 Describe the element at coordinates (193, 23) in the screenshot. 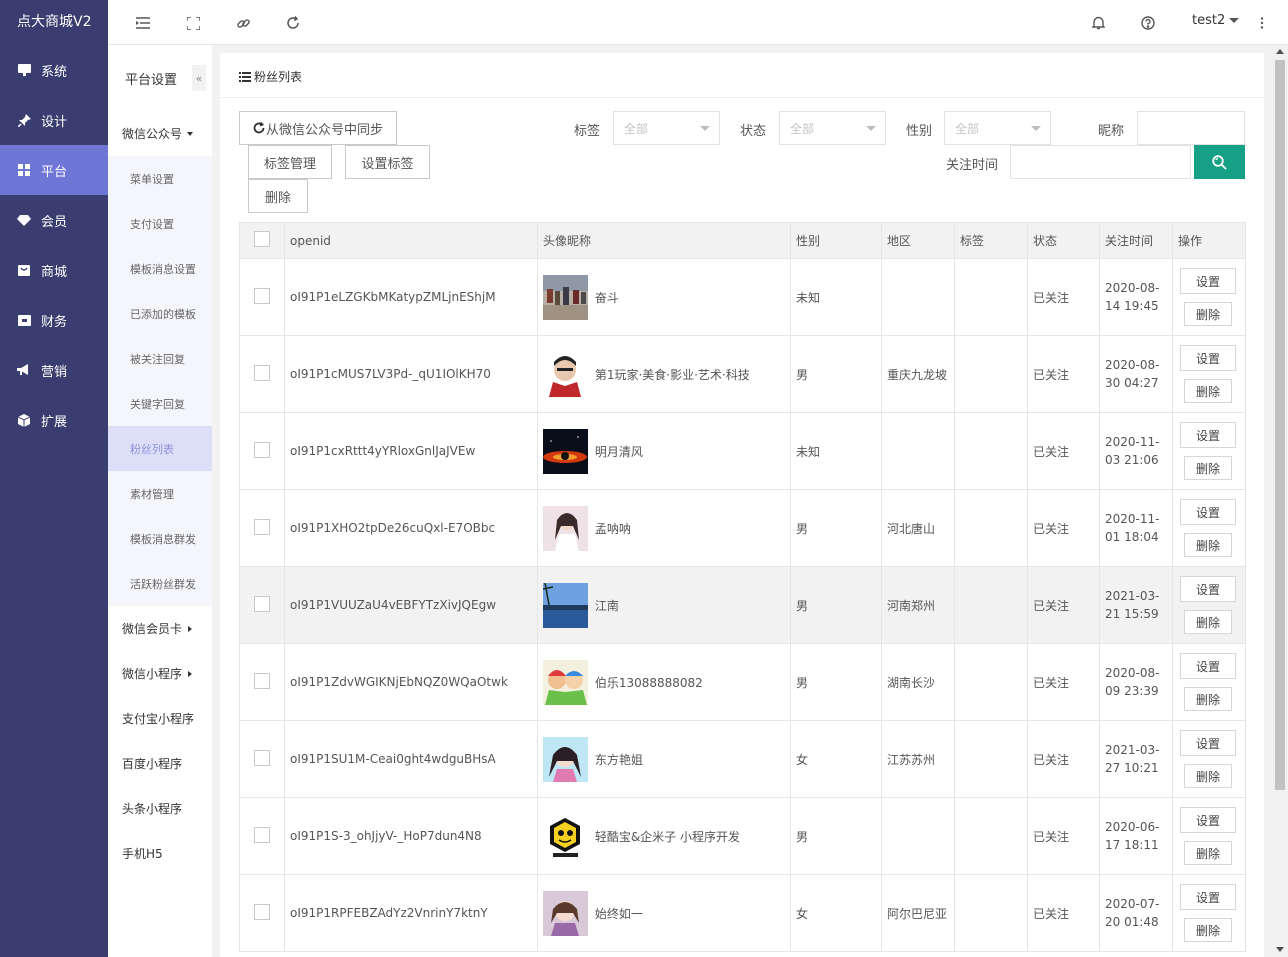

I see `fullscreen-icon` at that location.